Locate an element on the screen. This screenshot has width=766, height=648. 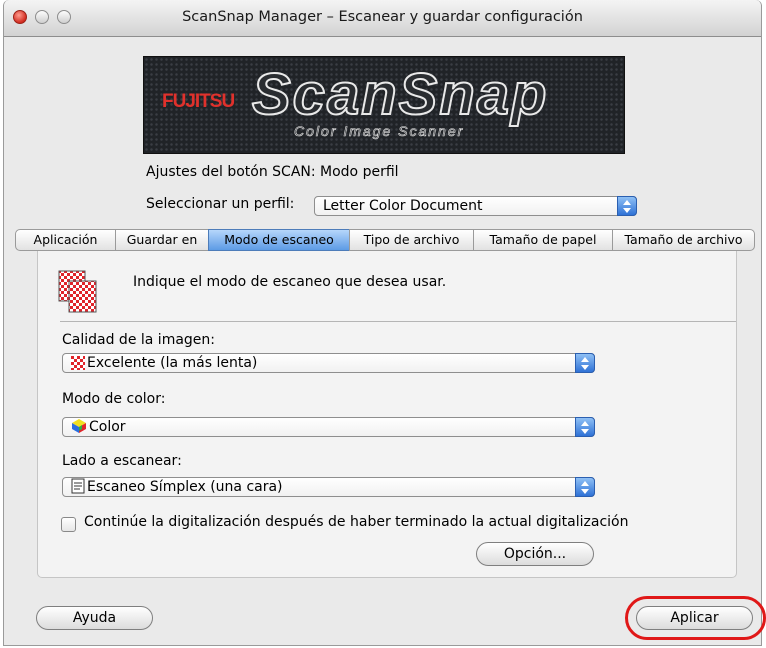
apply-button-highlight is located at coordinates (695, 618).